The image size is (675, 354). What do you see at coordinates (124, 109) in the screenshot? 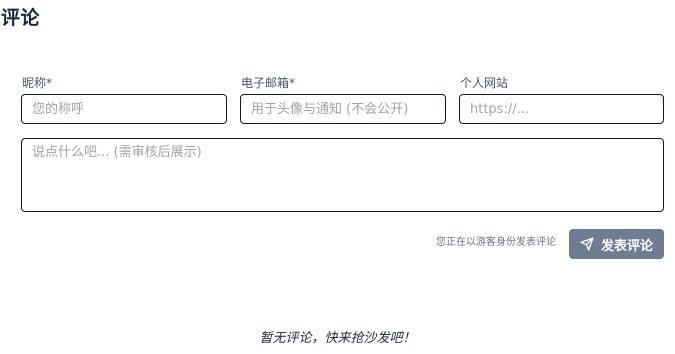
I see `nickname-input` at bounding box center [124, 109].